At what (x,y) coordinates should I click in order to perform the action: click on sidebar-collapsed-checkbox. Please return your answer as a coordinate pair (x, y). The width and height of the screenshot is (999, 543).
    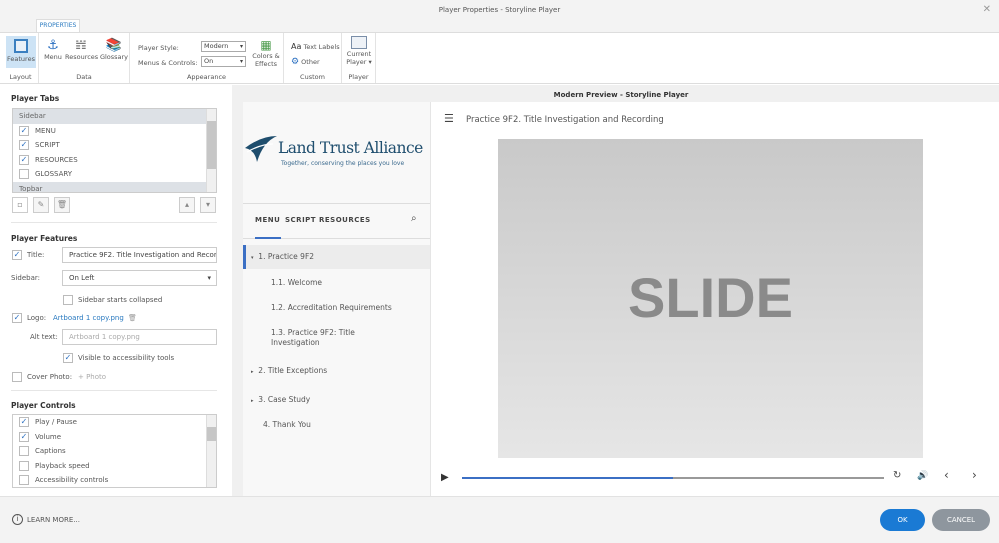
    Looking at the image, I should click on (68, 300).